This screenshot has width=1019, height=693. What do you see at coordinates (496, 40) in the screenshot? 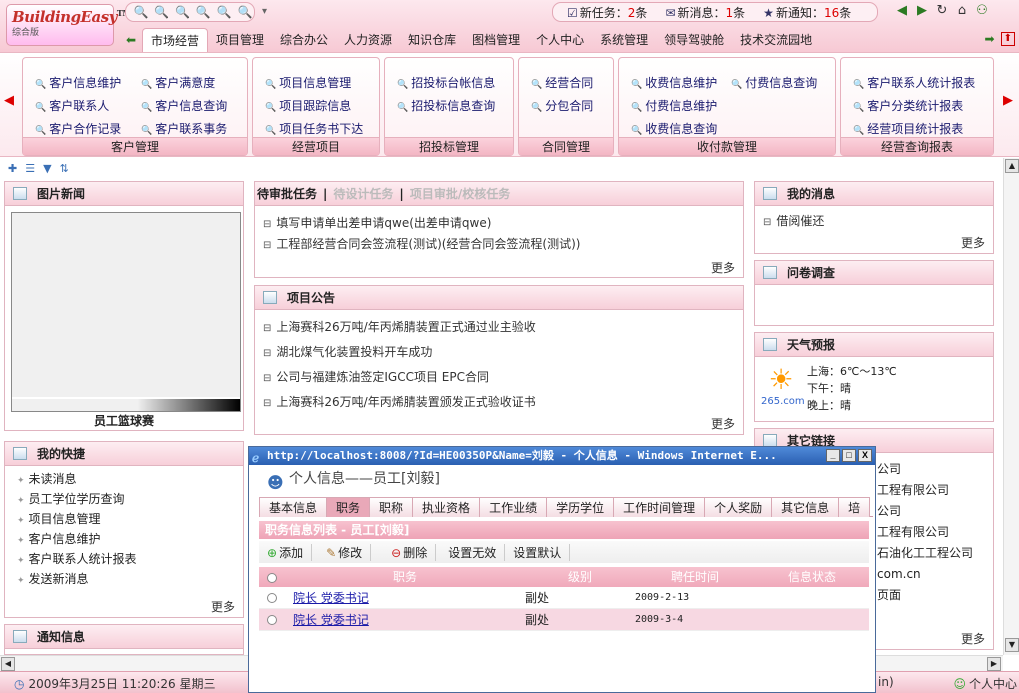
I see `menu-item-drawings: 图档管理` at bounding box center [496, 40].